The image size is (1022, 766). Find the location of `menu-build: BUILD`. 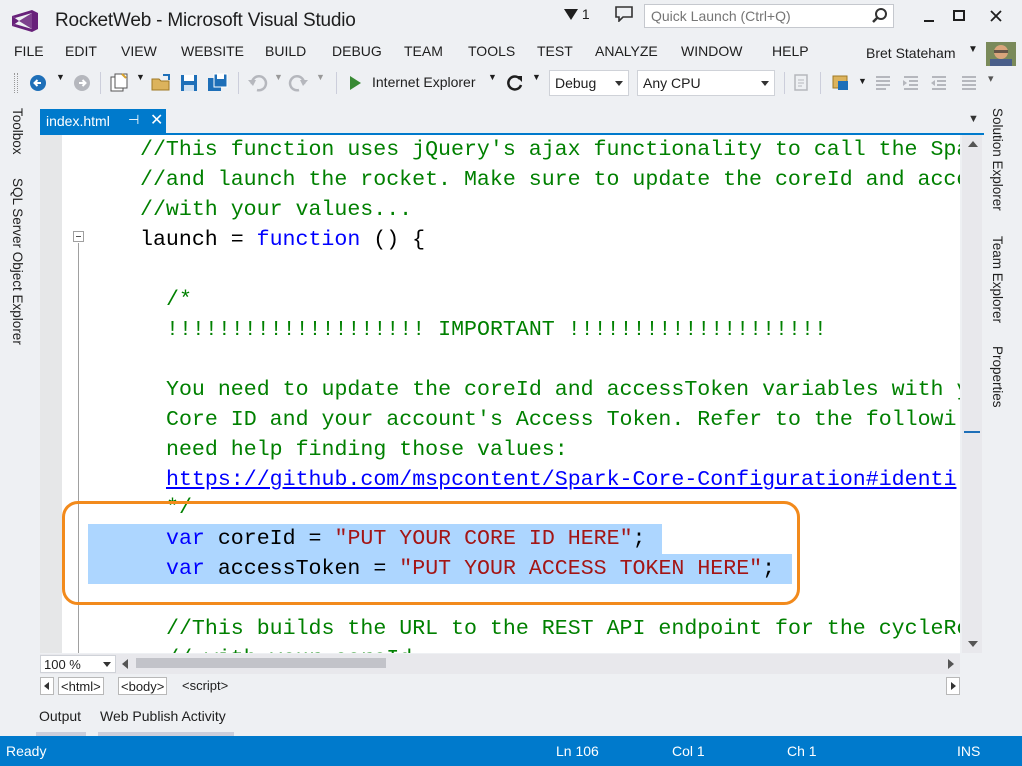

menu-build: BUILD is located at coordinates (285, 51).